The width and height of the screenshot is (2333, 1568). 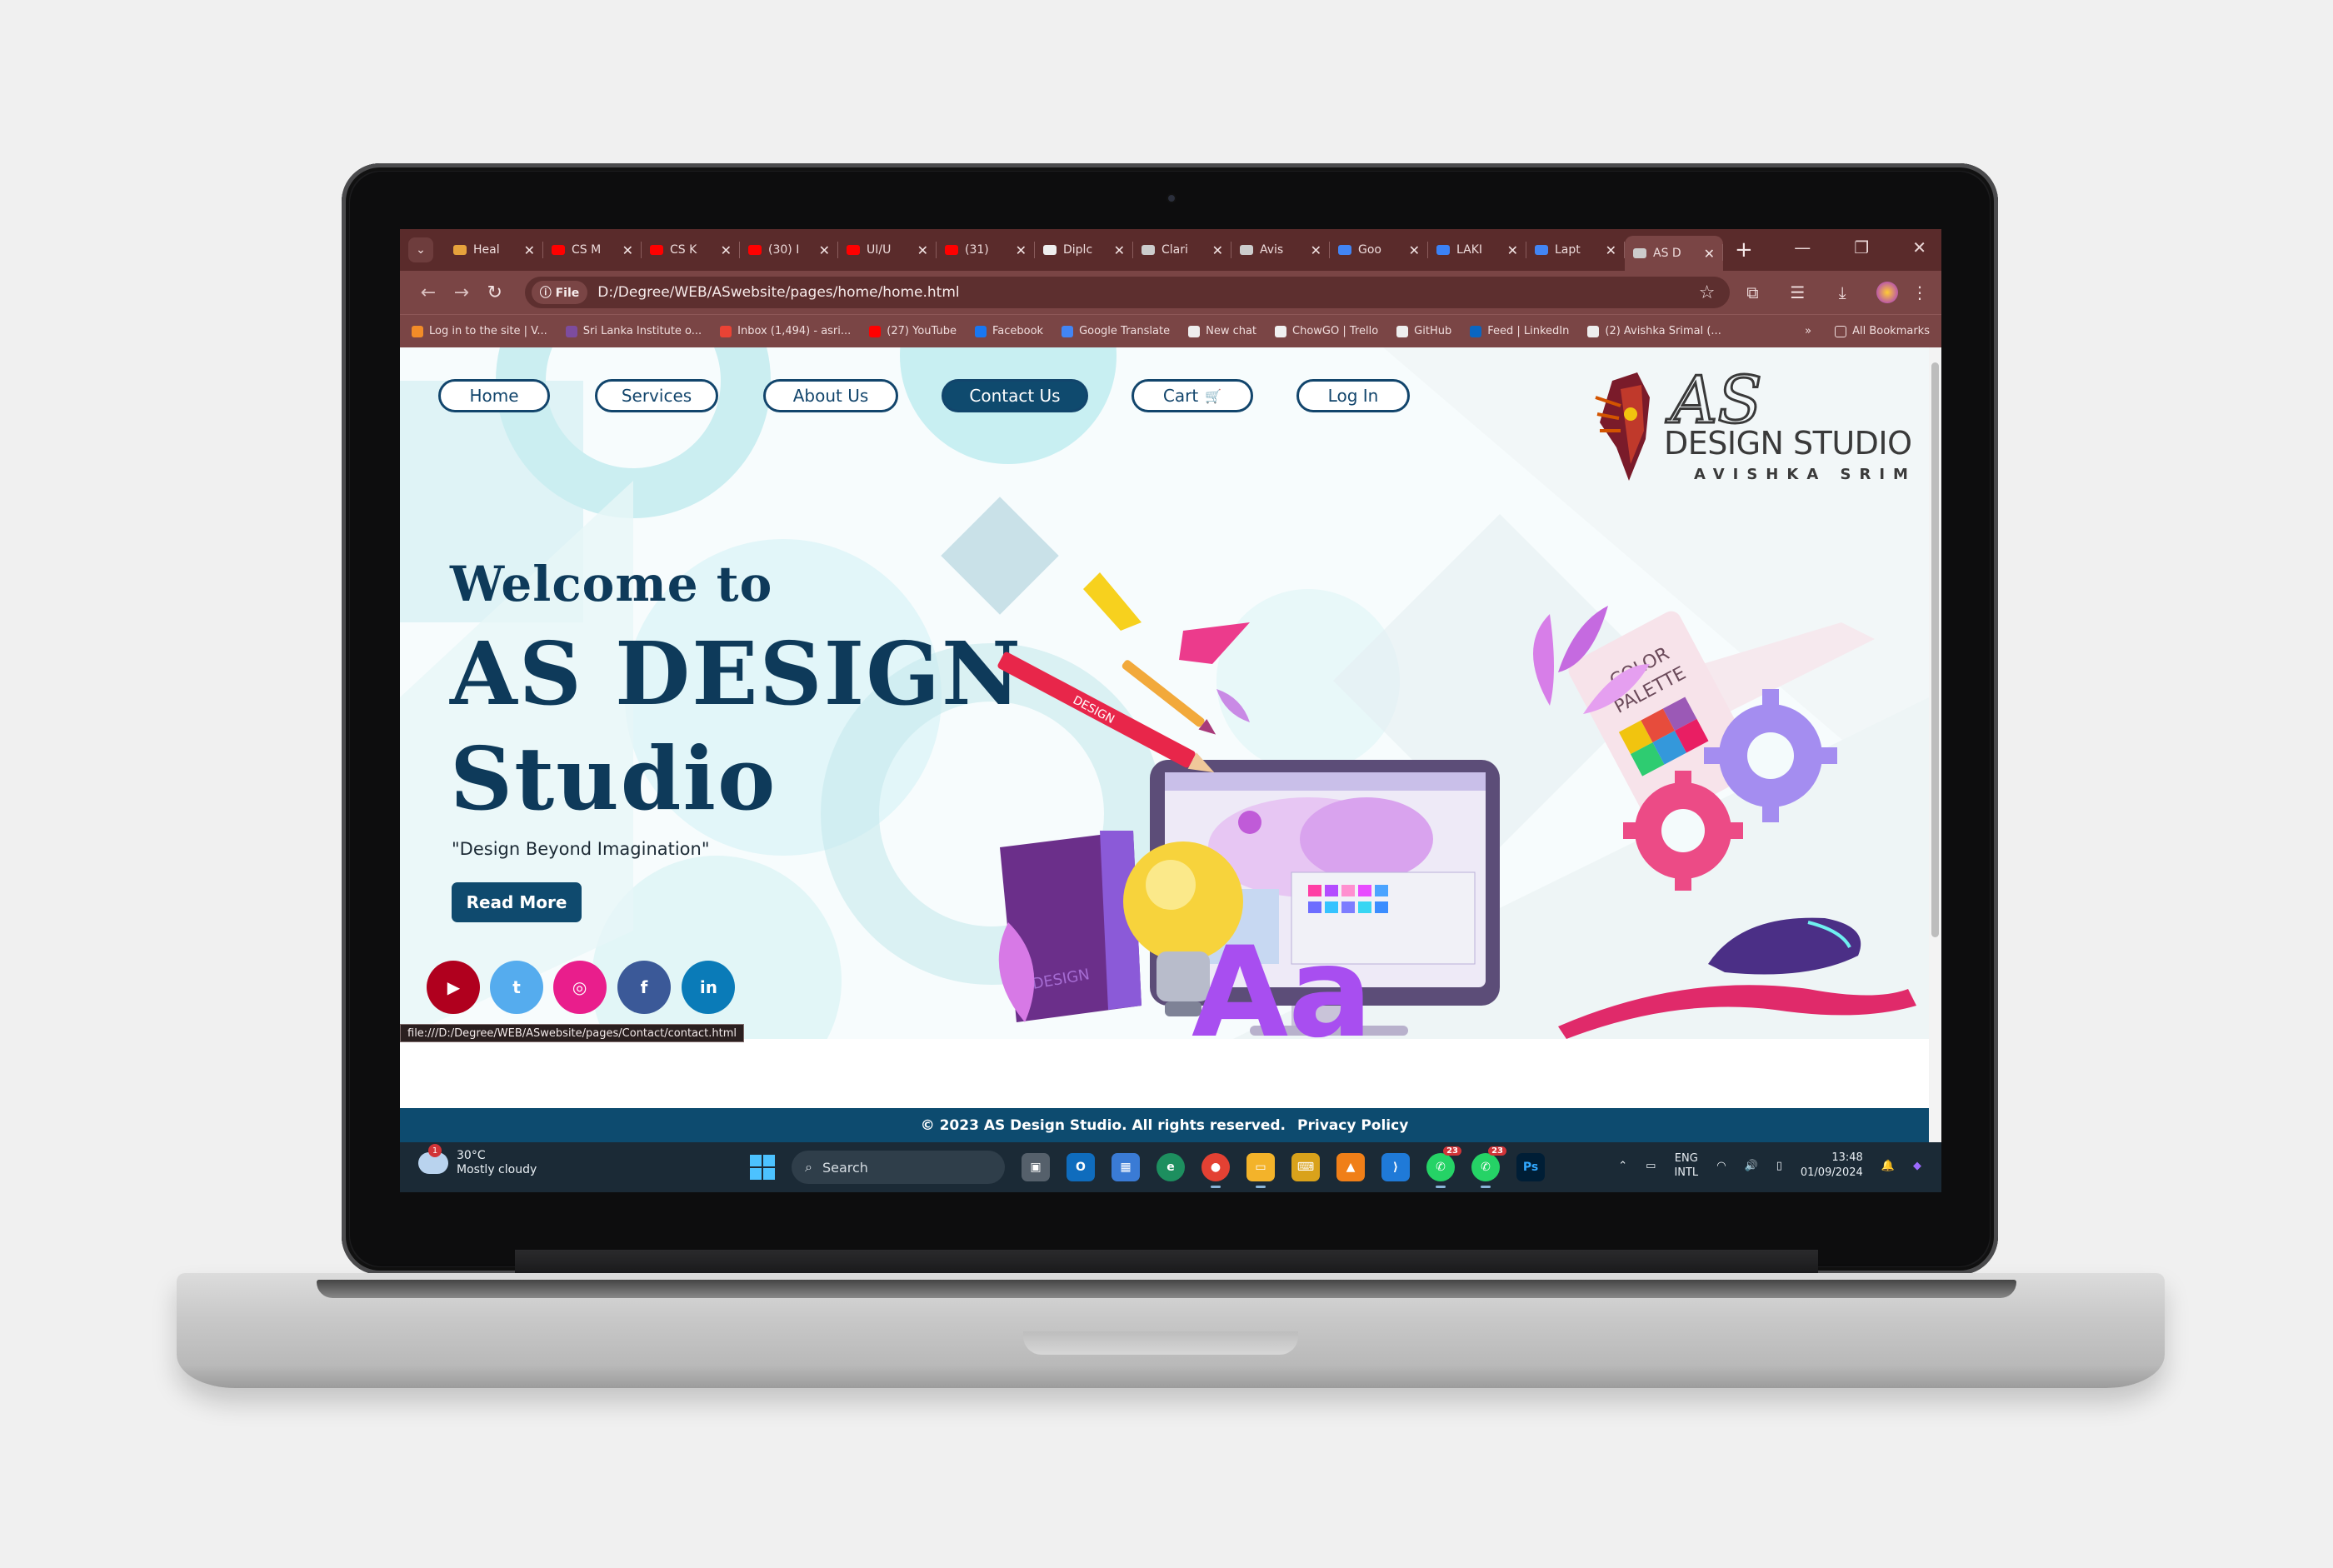 What do you see at coordinates (830, 395) in the screenshot?
I see `nav-about-button: About Us` at bounding box center [830, 395].